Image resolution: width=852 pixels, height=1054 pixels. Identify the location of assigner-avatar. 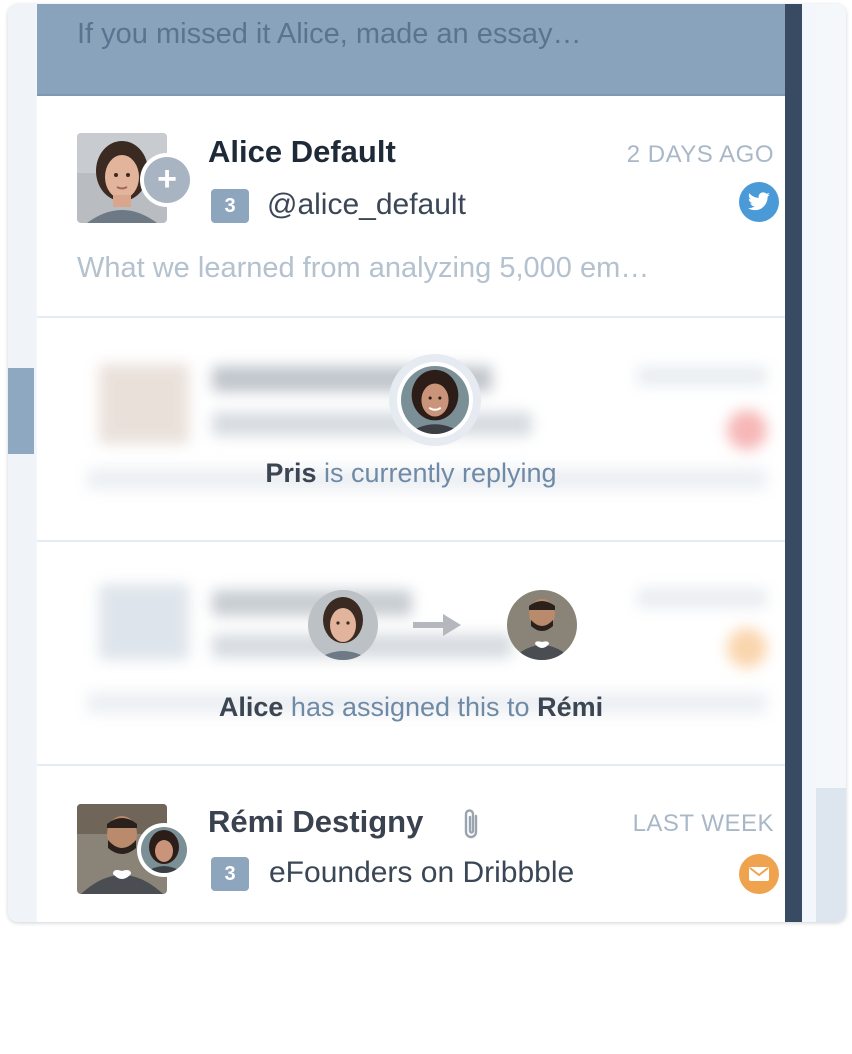
(343, 625).